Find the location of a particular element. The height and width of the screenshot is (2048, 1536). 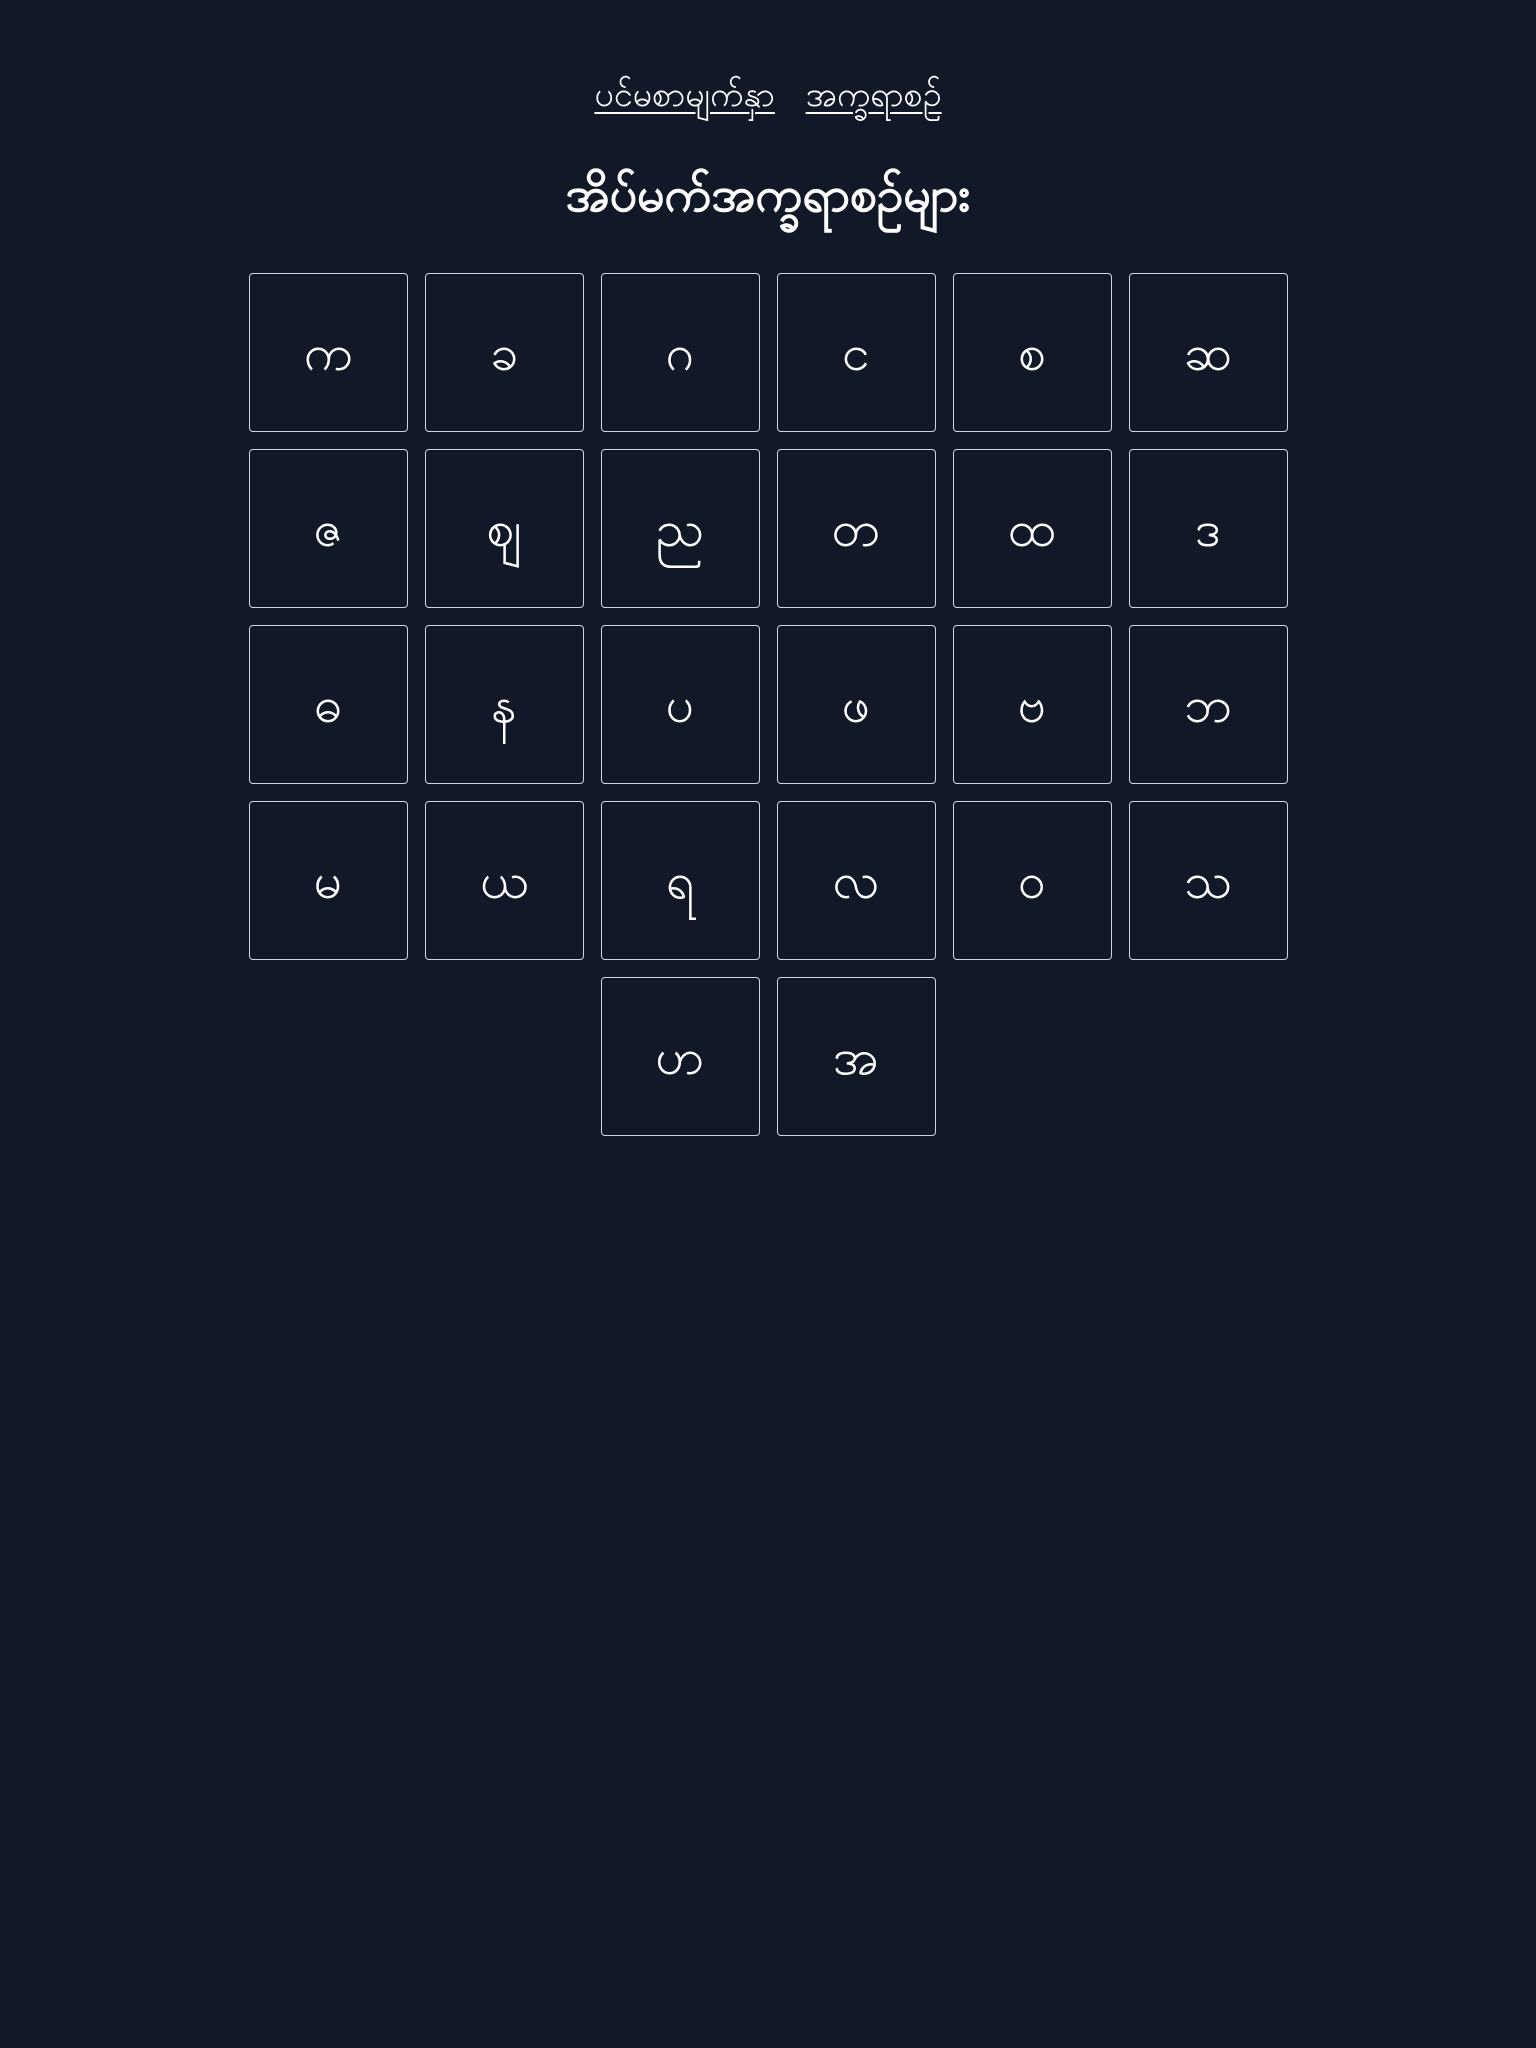

letter-tile: ဓ is located at coordinates (328, 704).